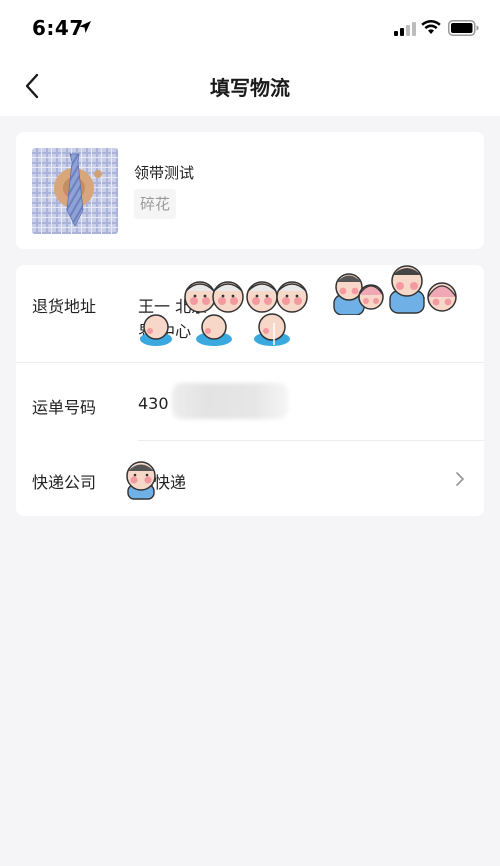  I want to click on courier-company-row: 快递公司 达快递, so click(250, 478).